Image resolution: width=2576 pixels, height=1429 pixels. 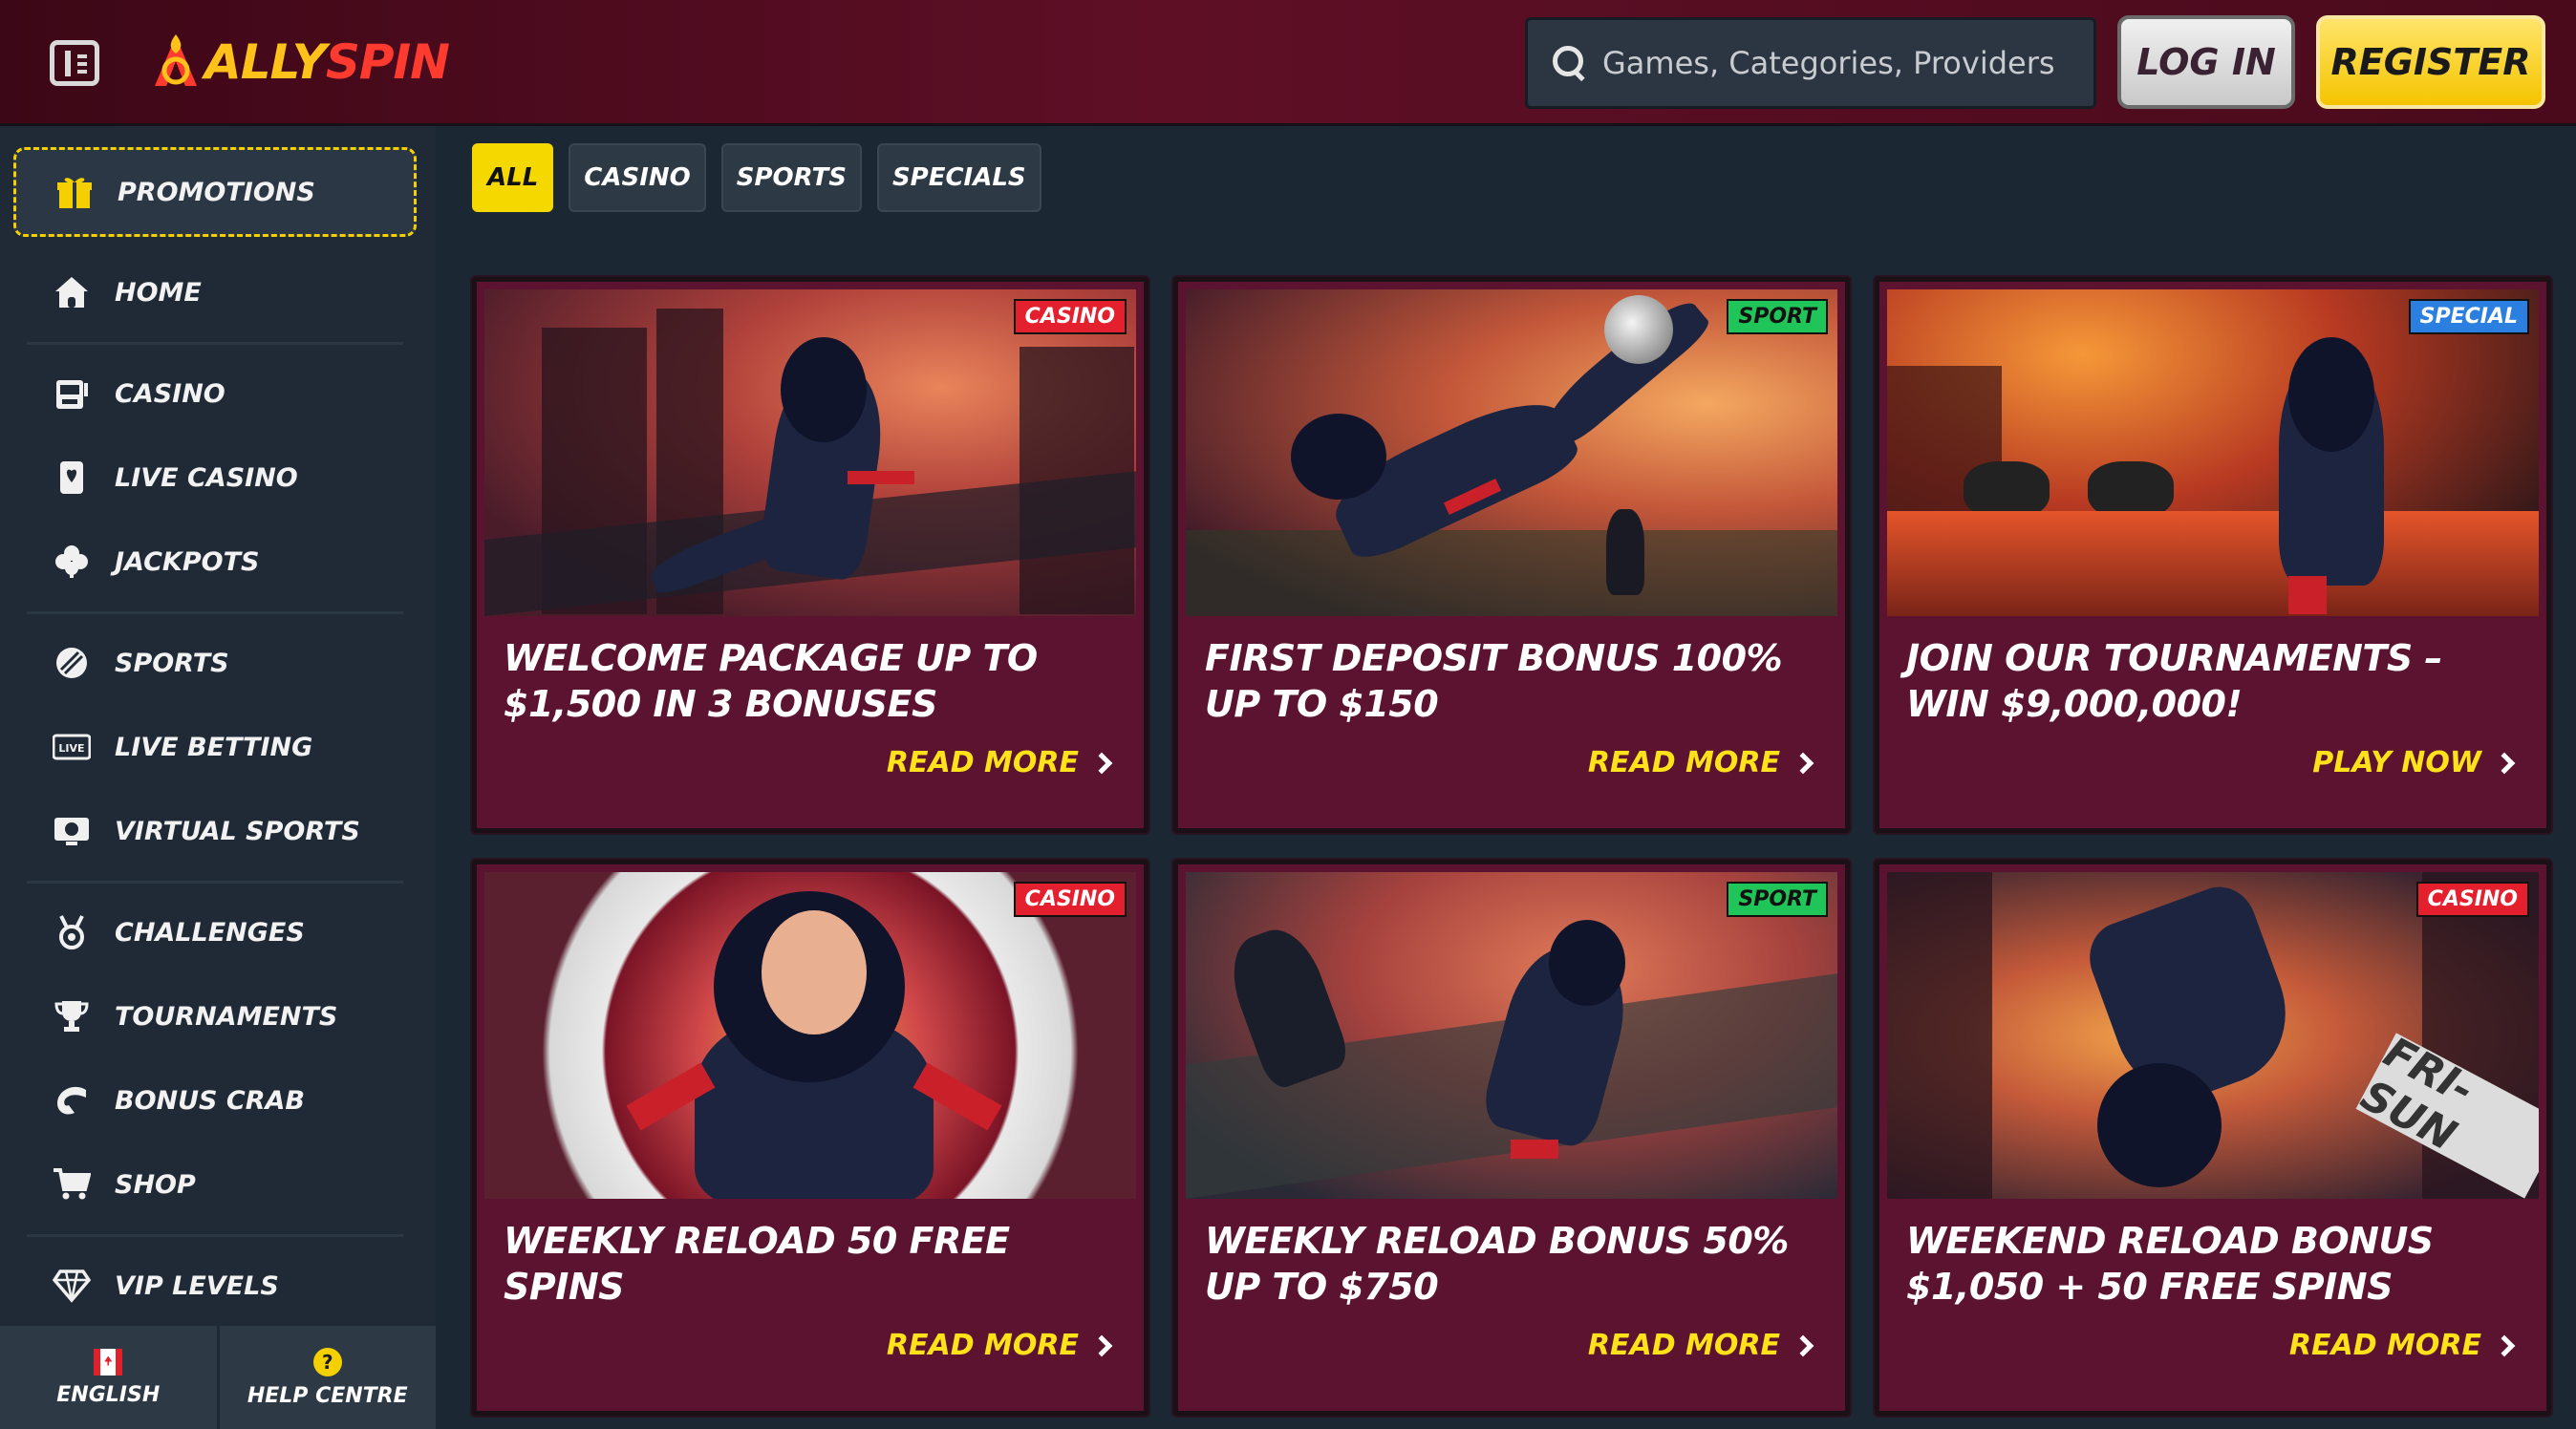 What do you see at coordinates (108, 1362) in the screenshot?
I see `canada-flag-icon` at bounding box center [108, 1362].